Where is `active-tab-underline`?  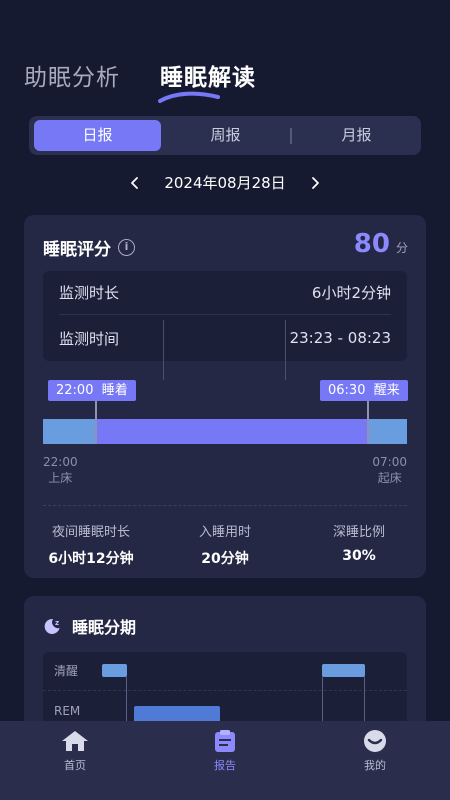
active-tab-underline is located at coordinates (189, 97).